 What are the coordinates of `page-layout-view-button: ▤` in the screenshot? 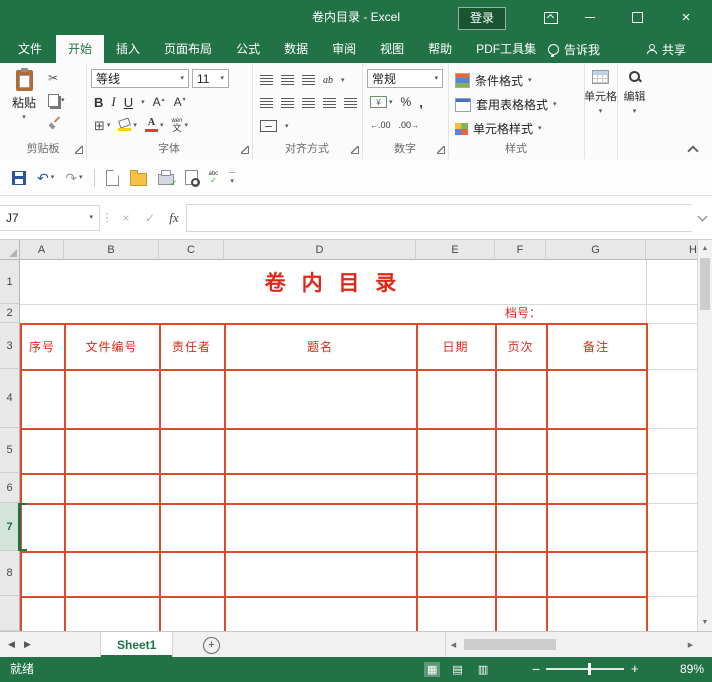 It's located at (457, 669).